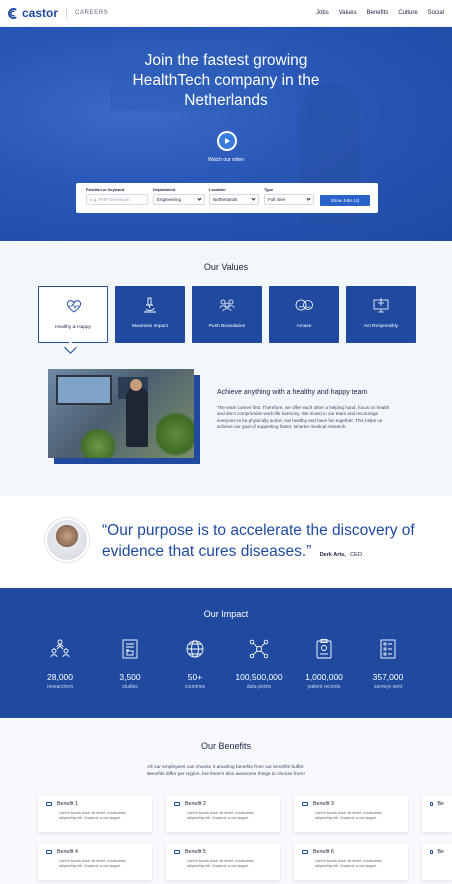 The image size is (452, 884). What do you see at coordinates (322, 13) in the screenshot?
I see `nav-link-jobs: Jobs` at bounding box center [322, 13].